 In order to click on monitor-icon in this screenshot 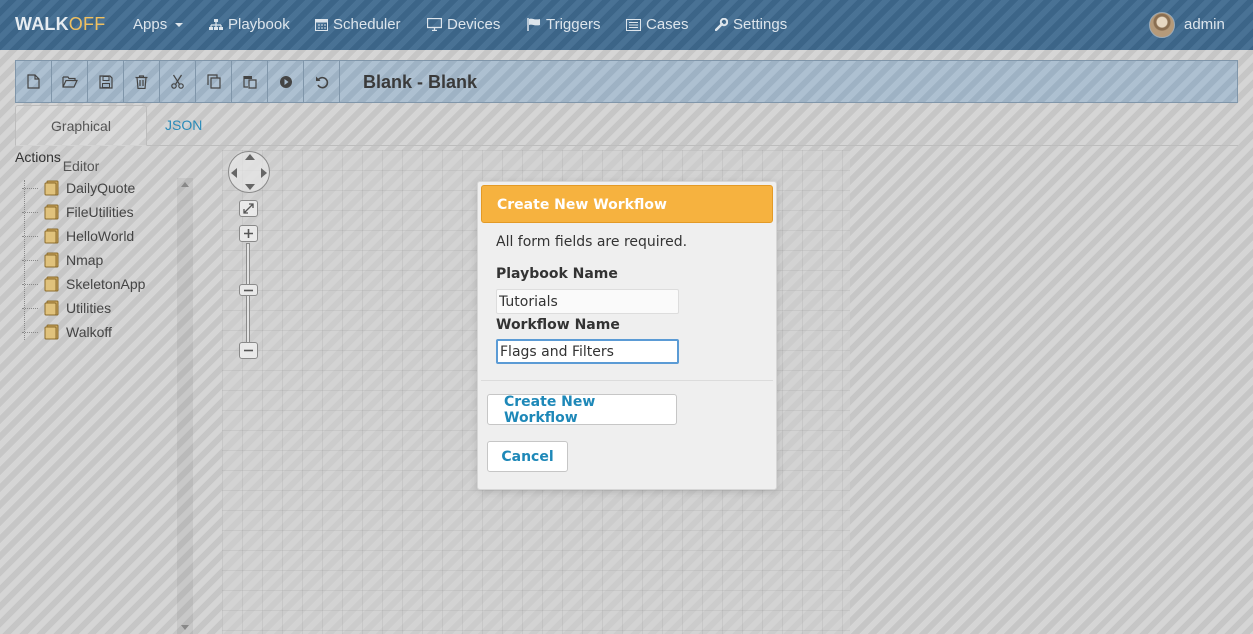, I will do `click(434, 24)`.